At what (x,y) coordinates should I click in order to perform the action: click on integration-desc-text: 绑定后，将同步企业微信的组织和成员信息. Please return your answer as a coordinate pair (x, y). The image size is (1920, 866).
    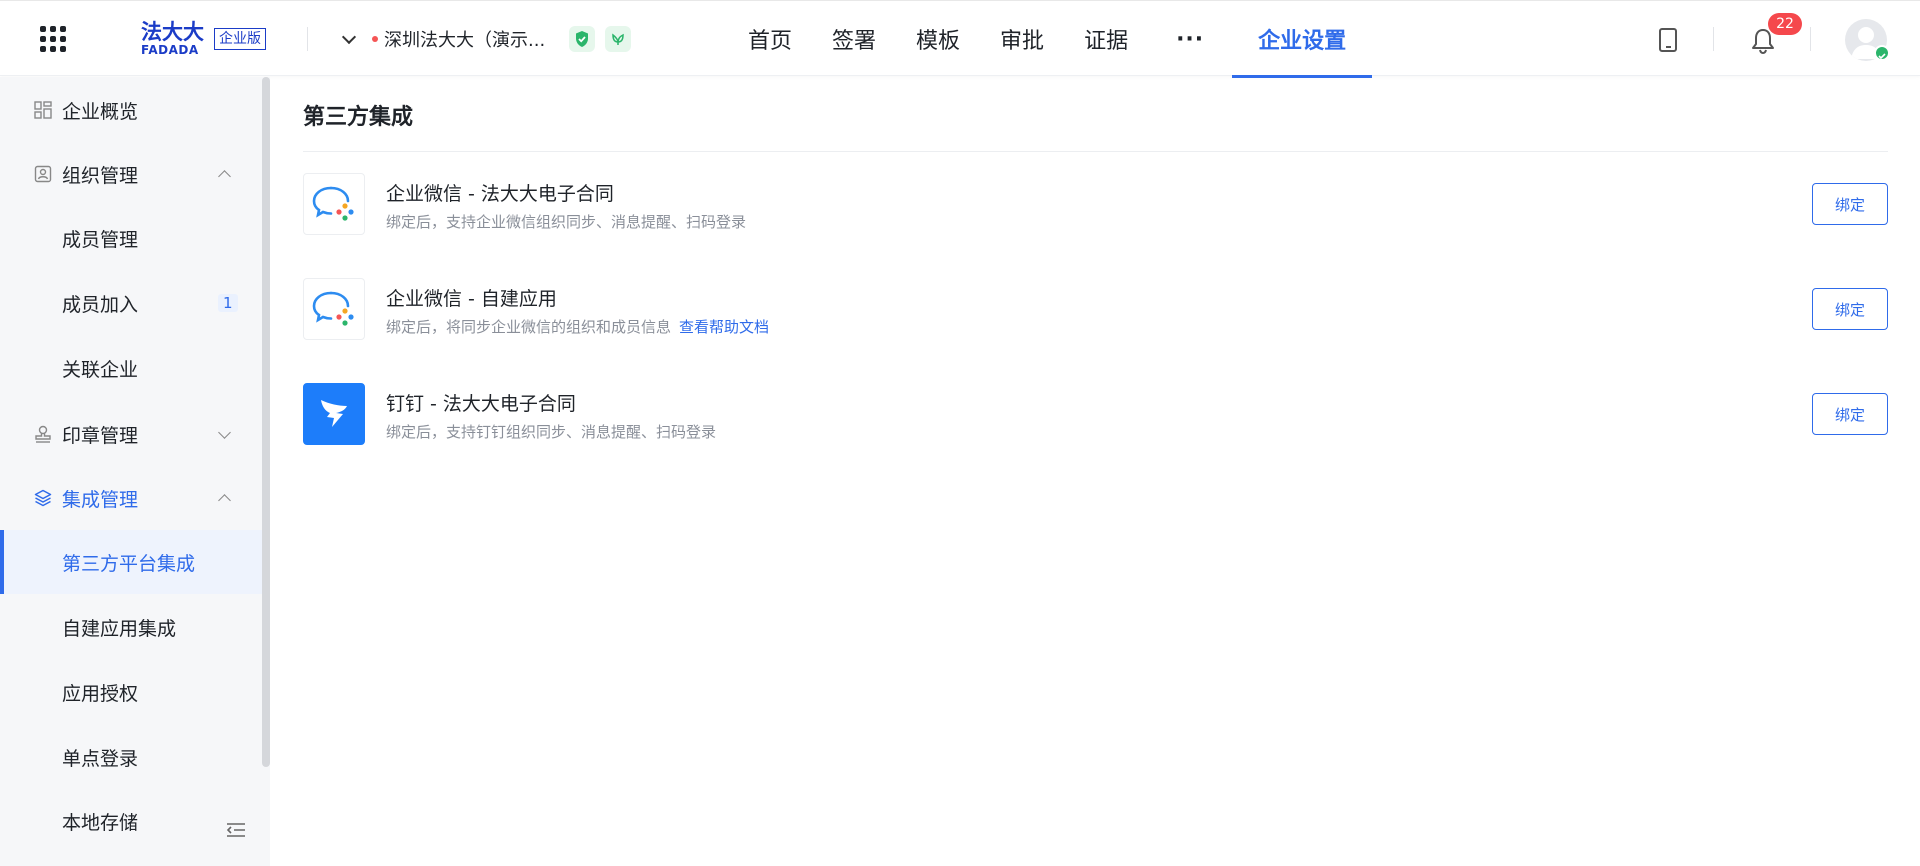
    Looking at the image, I should click on (529, 327).